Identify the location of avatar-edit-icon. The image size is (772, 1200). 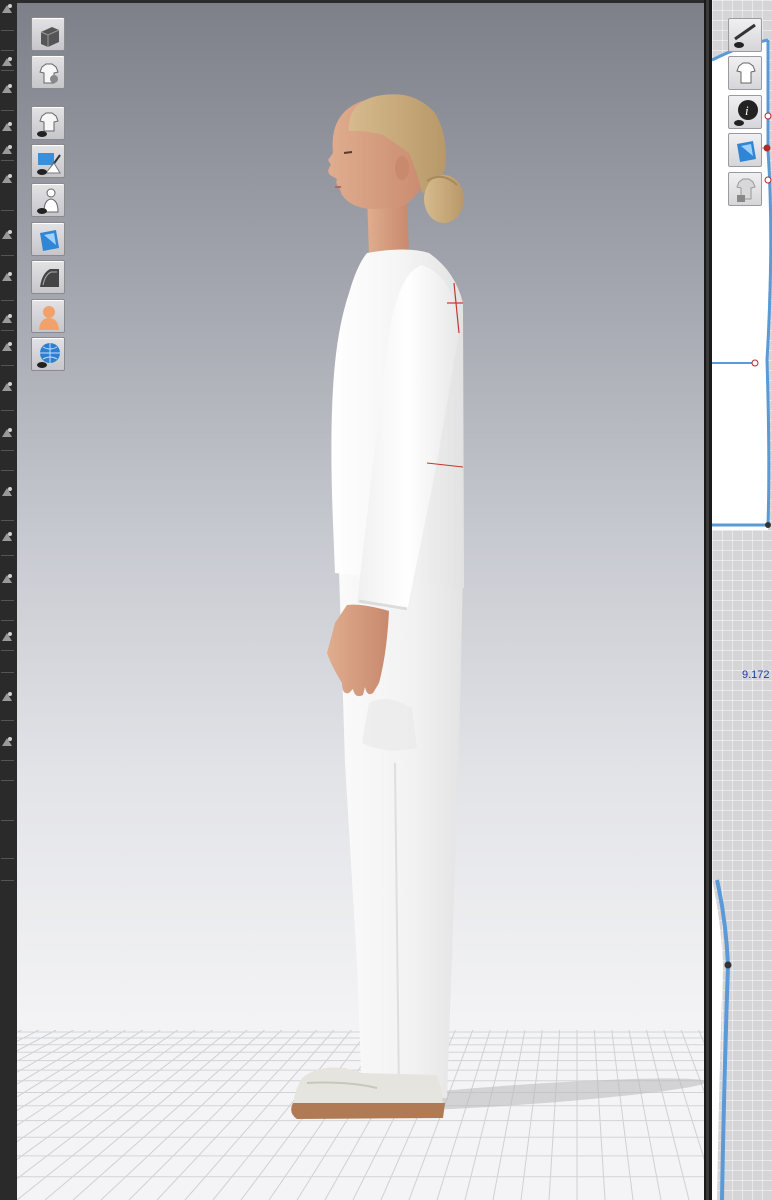
(7, 9).